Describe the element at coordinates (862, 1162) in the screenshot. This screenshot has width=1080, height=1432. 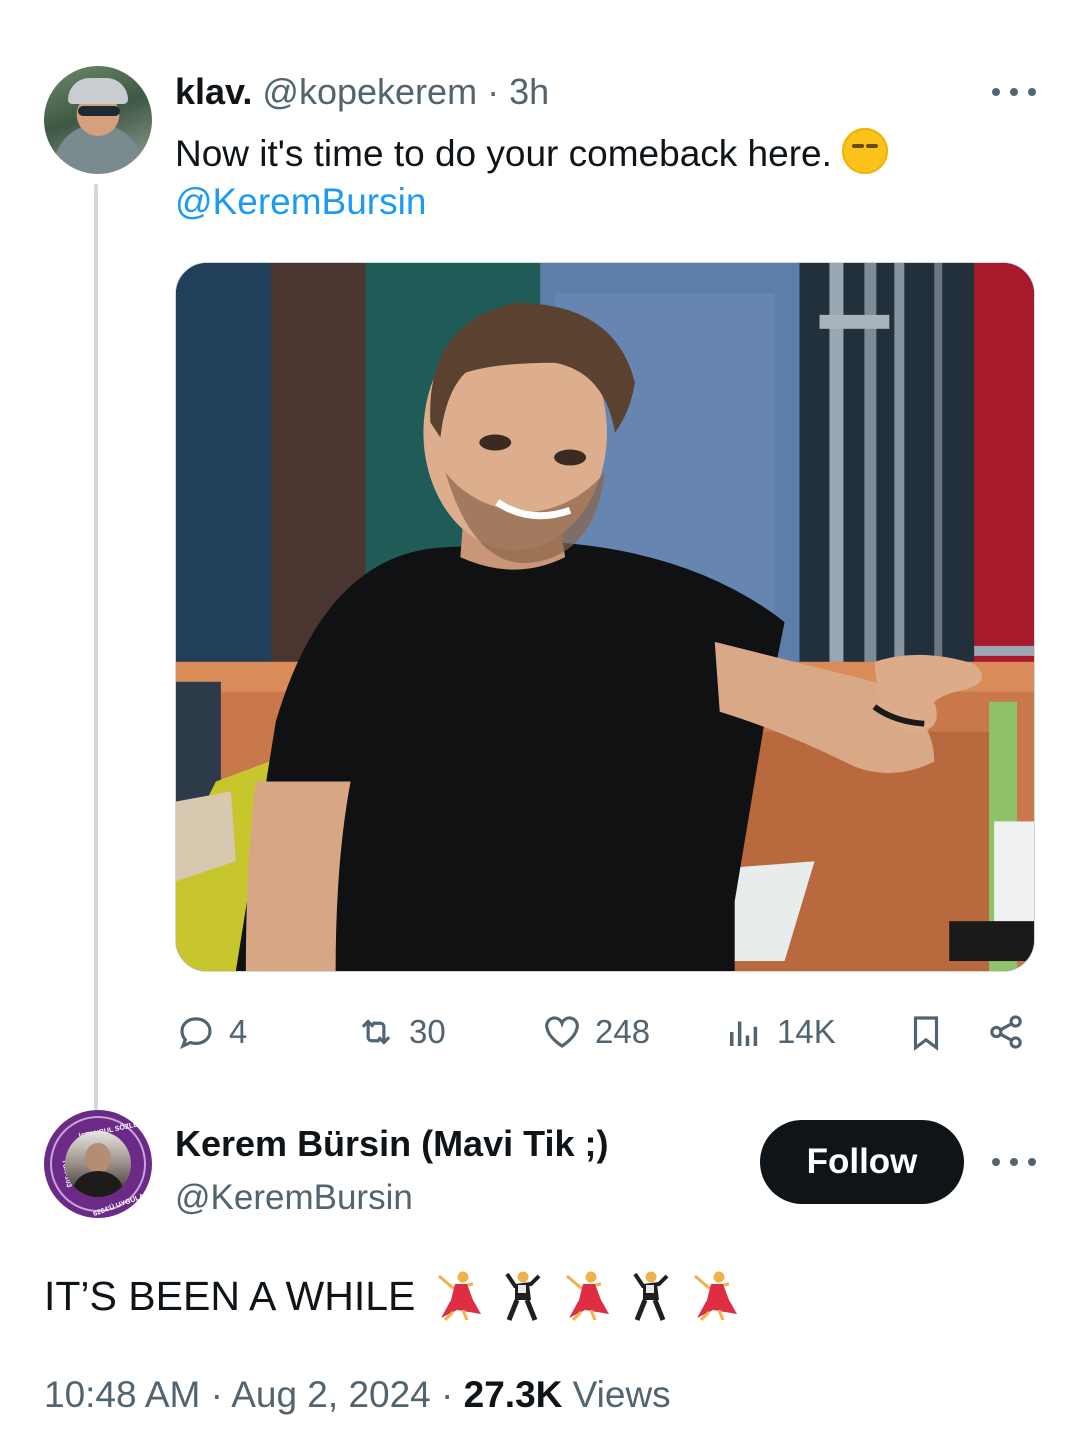
I see `follow-button: Follow` at that location.